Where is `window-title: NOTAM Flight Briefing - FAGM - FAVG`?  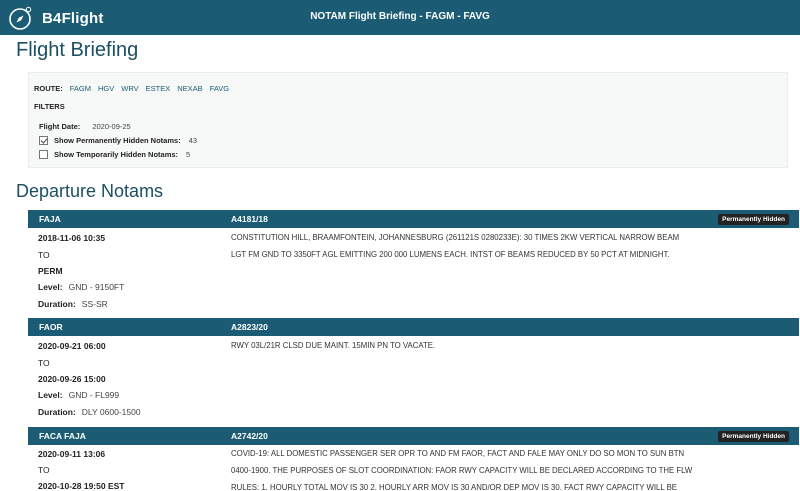 window-title: NOTAM Flight Briefing - FAGM - FAVG is located at coordinates (400, 16).